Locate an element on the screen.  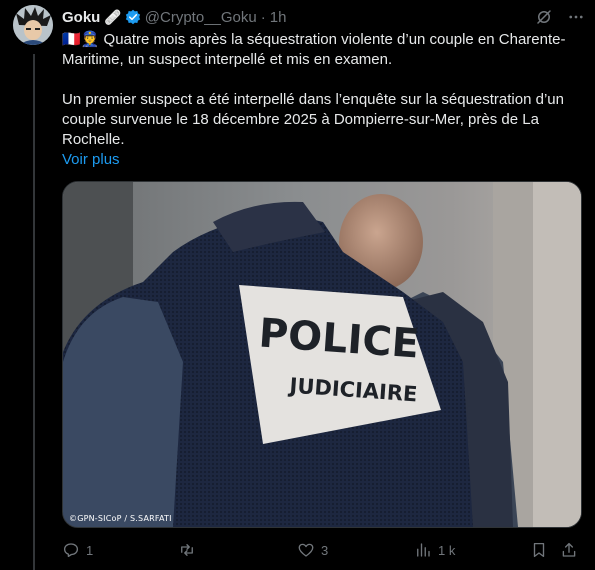
reply-button: 1 is located at coordinates (77, 550).